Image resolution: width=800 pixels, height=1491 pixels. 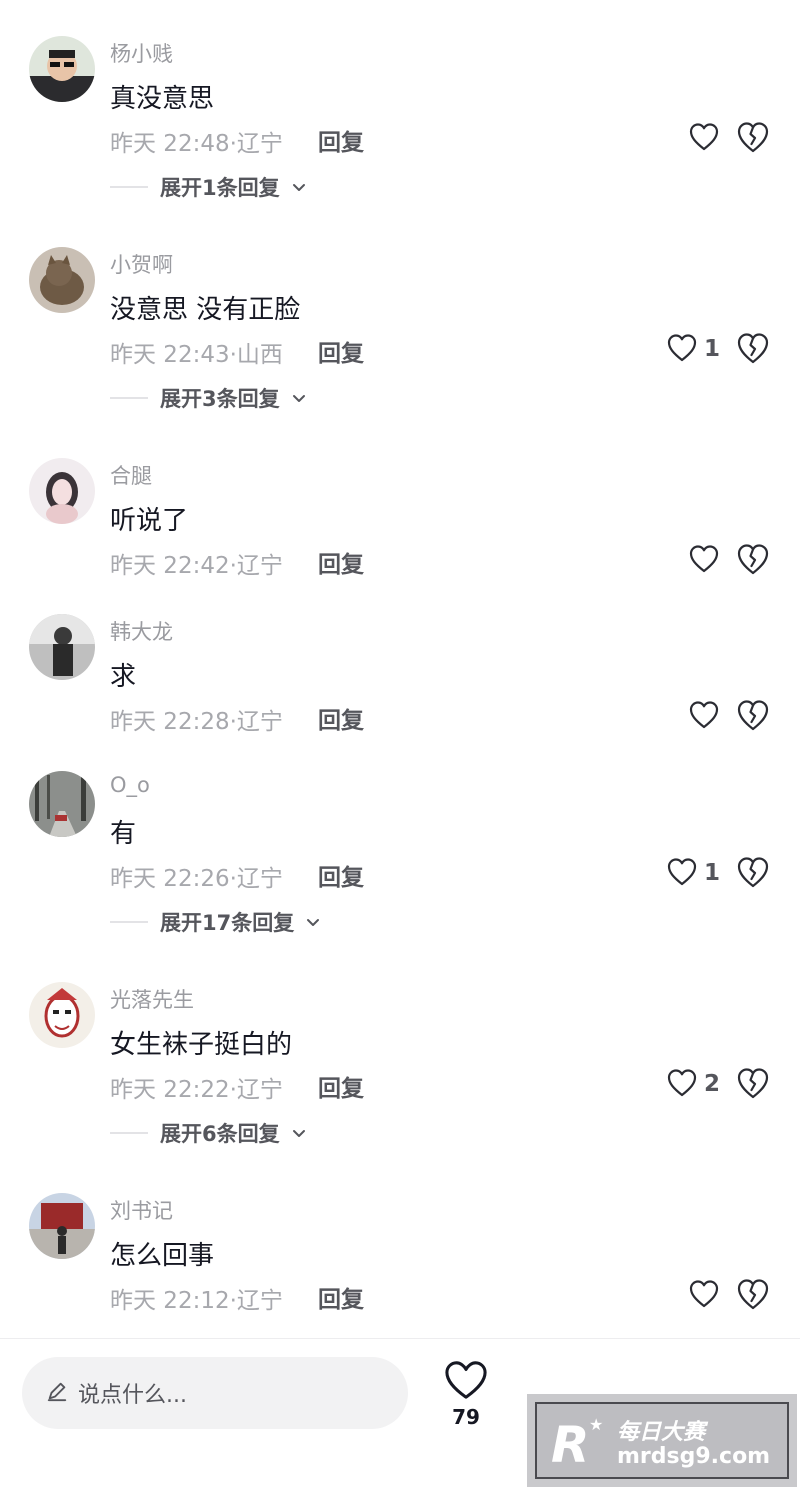 I want to click on comment-text: 女生袜子挺白的, so click(x=201, y=1045).